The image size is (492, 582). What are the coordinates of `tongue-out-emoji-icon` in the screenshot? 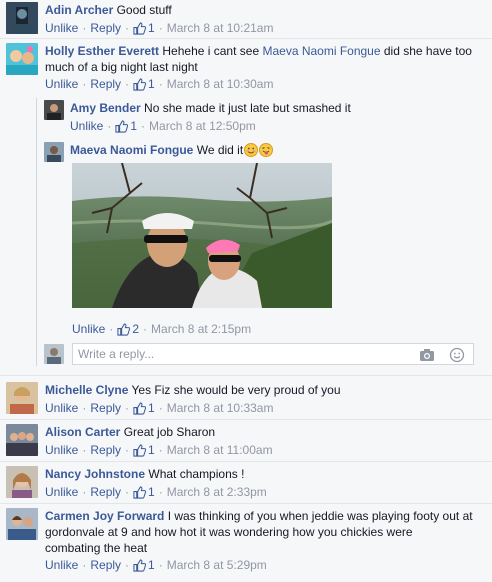 It's located at (266, 150).